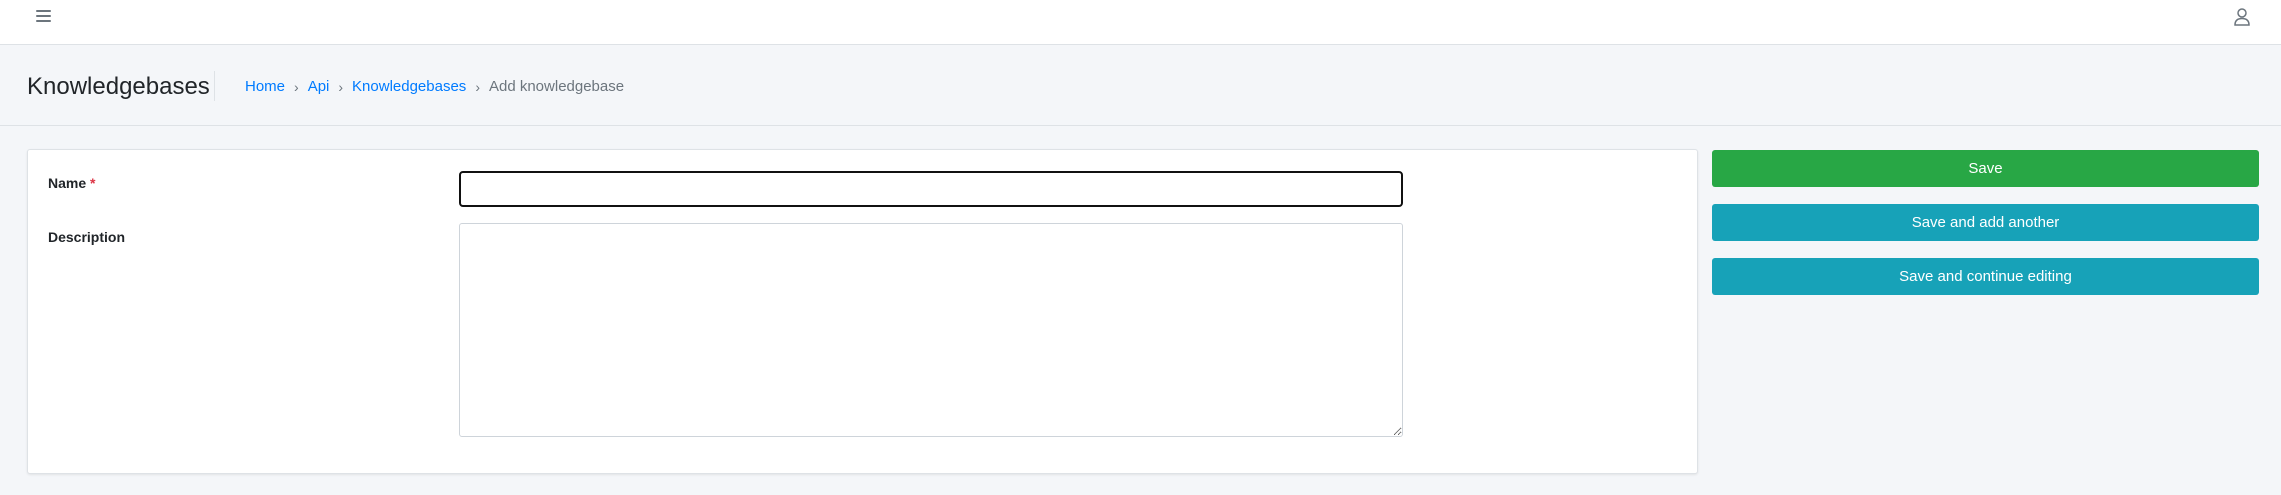 This screenshot has width=2281, height=495. Describe the element at coordinates (1140, 22) in the screenshot. I see `top-navbar` at that location.